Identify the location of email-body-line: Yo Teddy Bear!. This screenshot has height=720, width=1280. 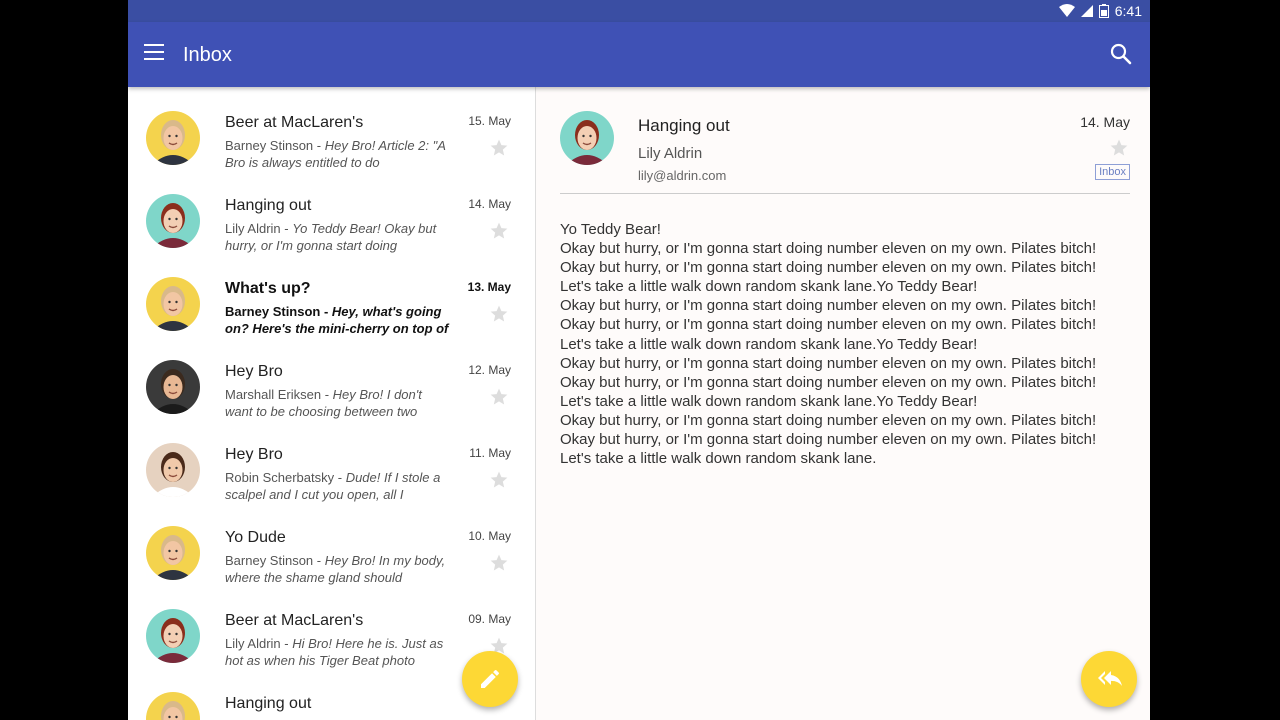
(610, 229).